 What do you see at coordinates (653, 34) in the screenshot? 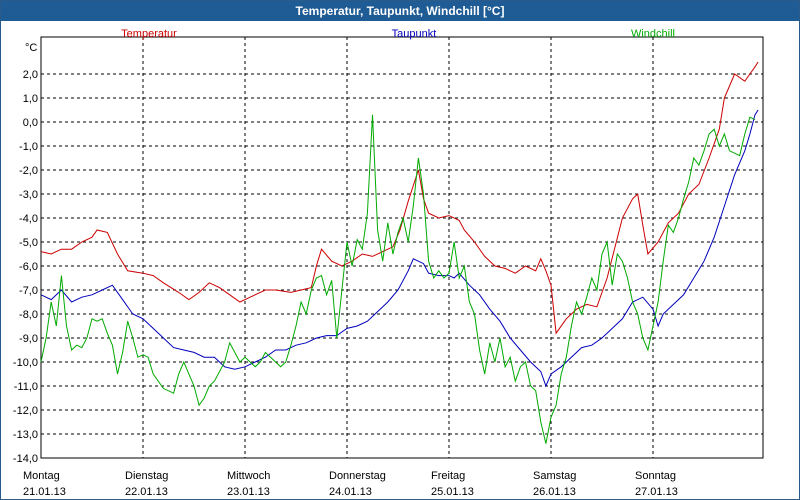
I see `legend-windchill: Windchill` at bounding box center [653, 34].